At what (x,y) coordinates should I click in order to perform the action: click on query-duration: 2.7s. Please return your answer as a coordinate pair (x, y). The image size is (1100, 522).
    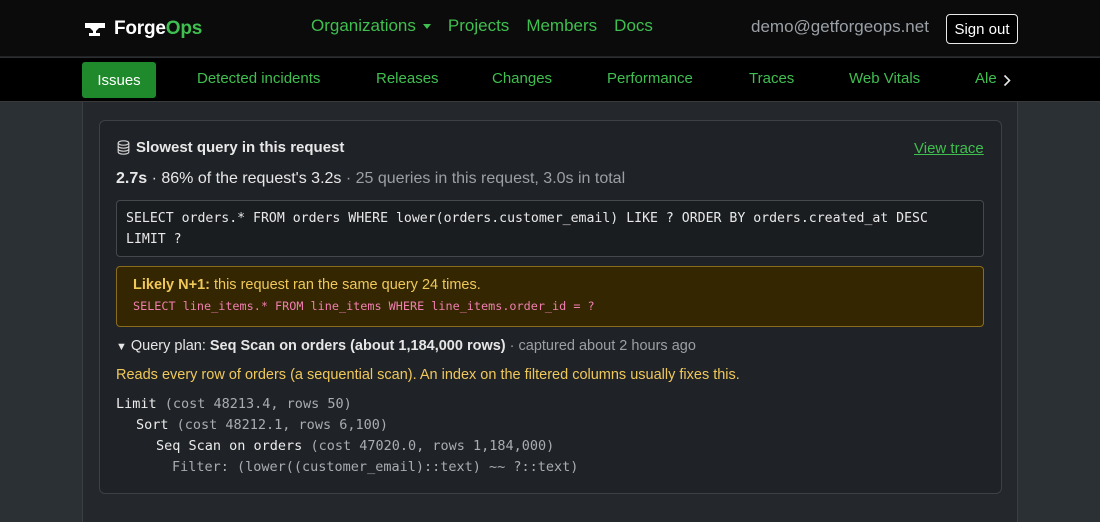
    Looking at the image, I should click on (132, 178).